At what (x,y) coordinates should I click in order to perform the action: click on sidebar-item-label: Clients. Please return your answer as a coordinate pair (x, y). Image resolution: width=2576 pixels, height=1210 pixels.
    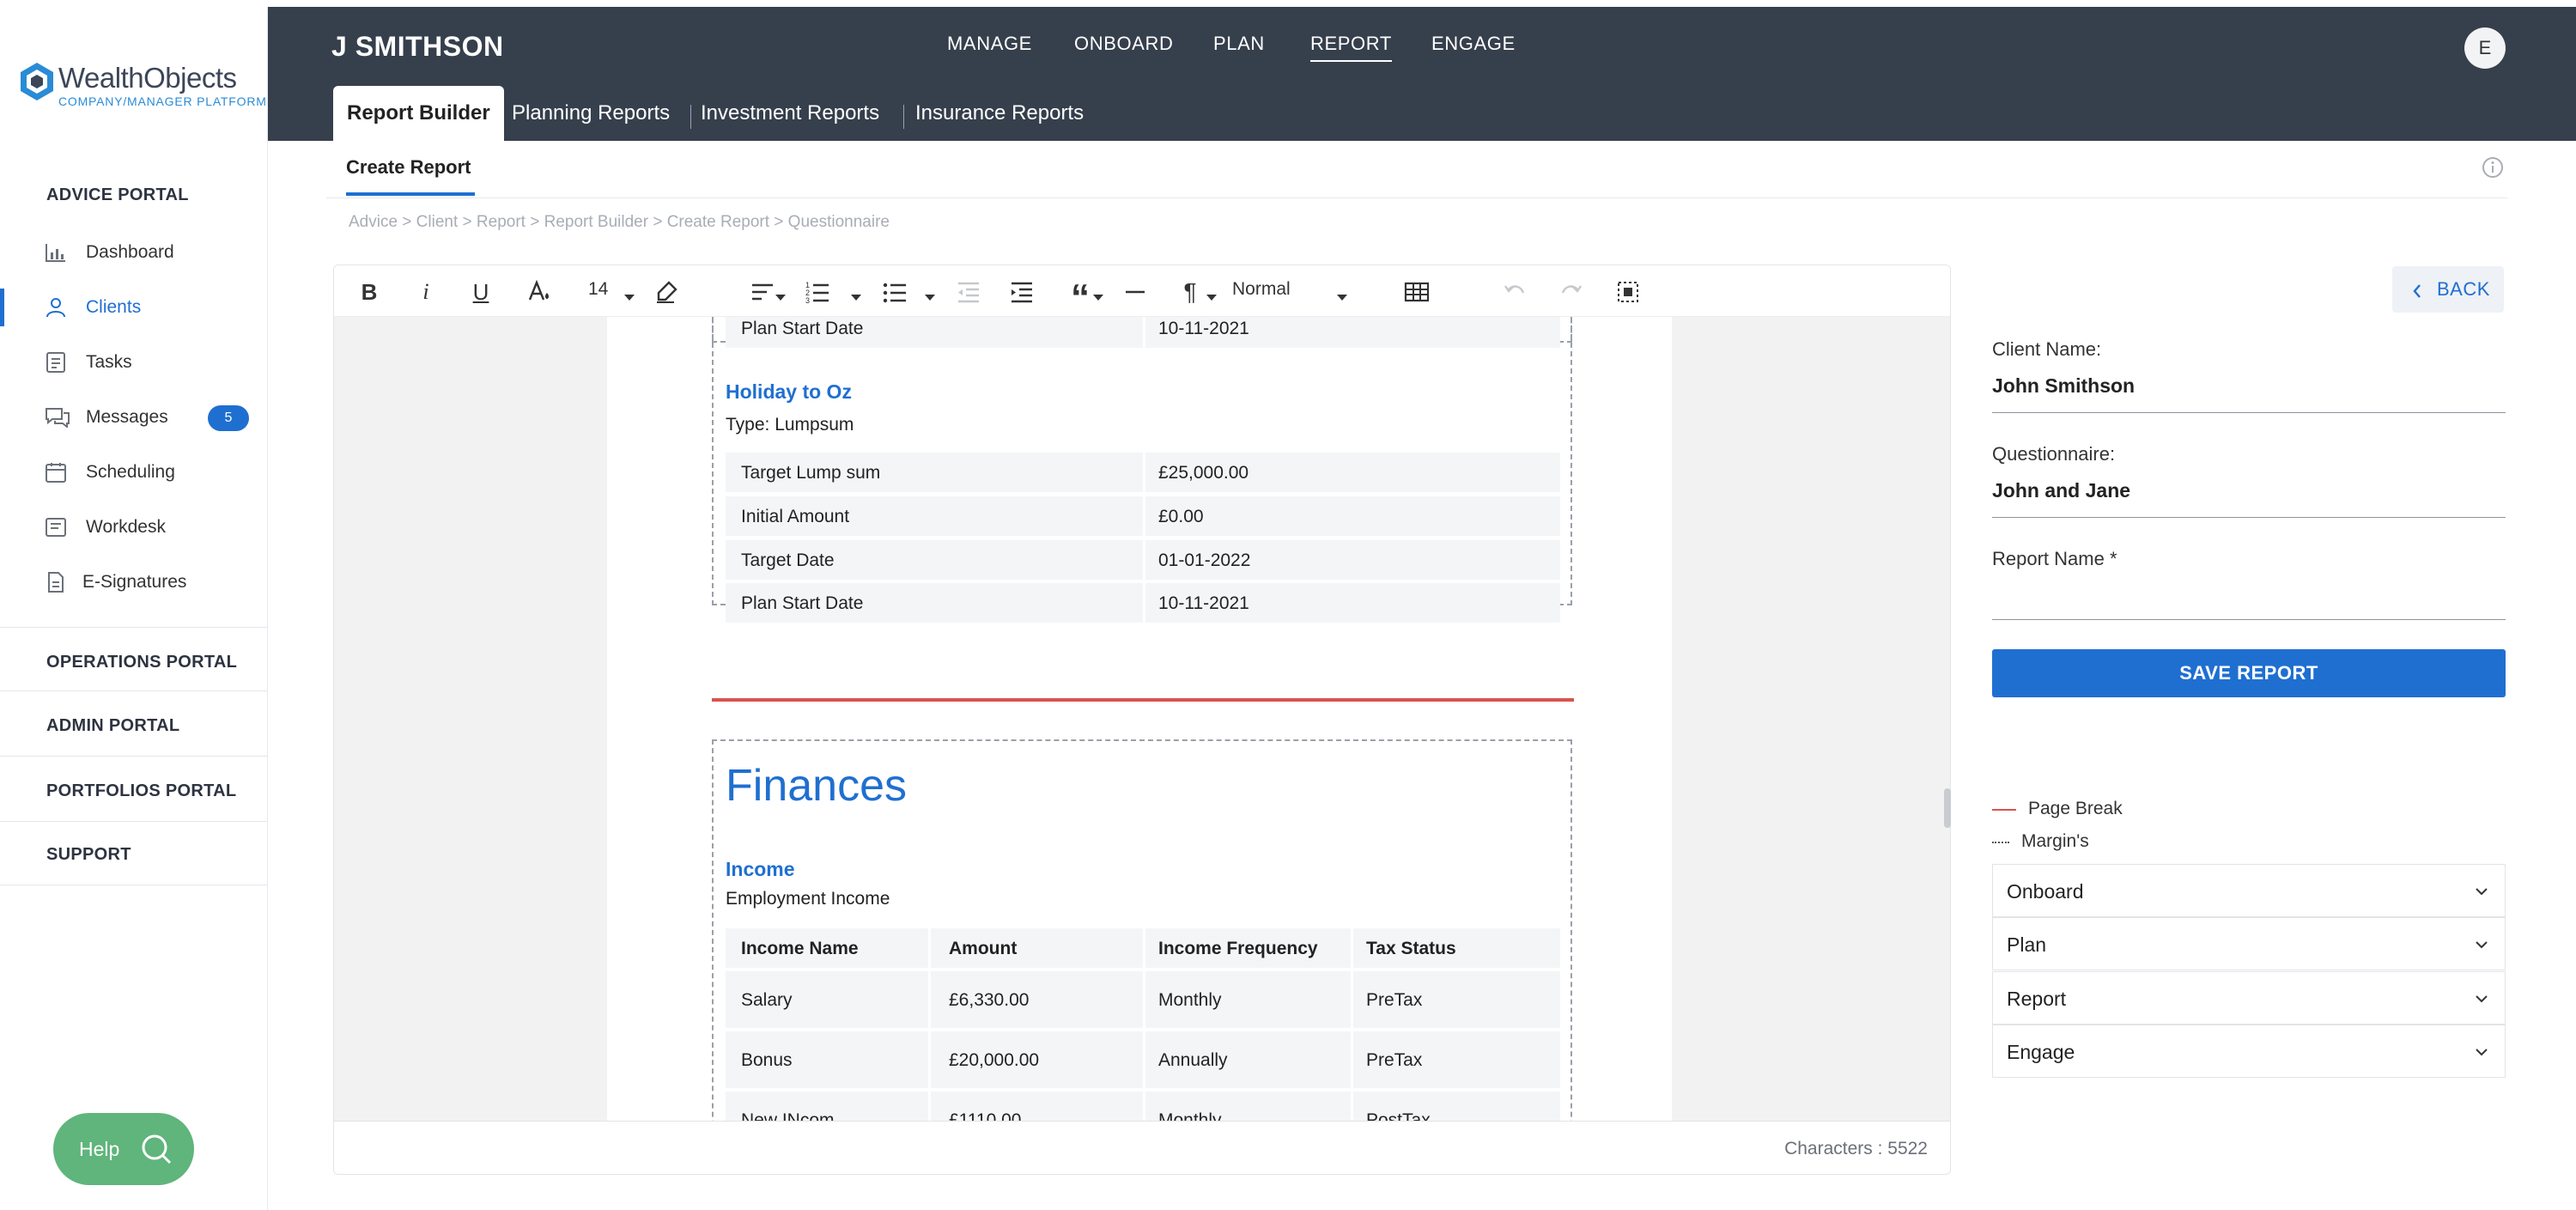
    Looking at the image, I should click on (114, 307).